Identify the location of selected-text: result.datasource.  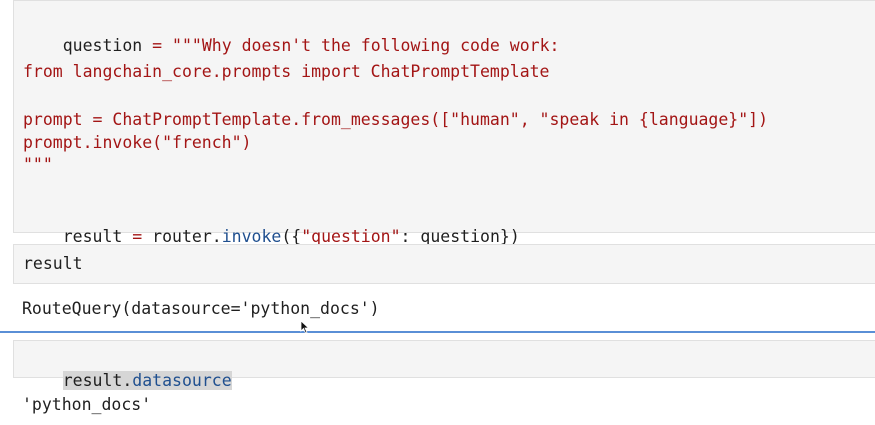
(147, 380).